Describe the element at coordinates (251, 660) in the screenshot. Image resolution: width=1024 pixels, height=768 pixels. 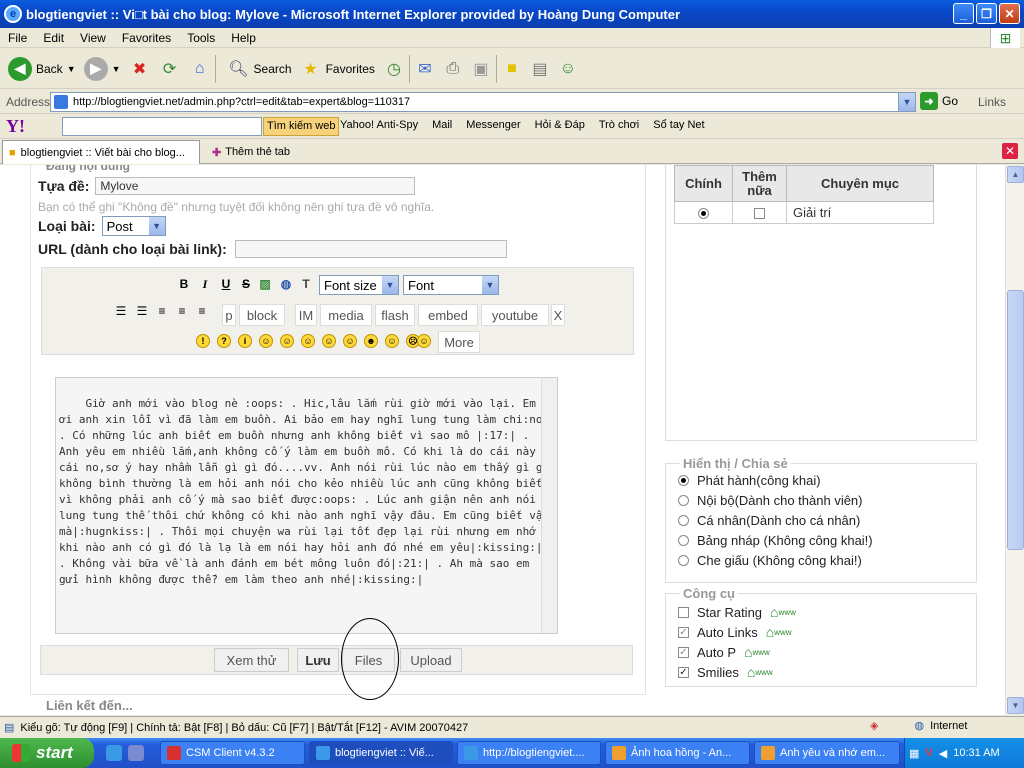
I see `preview-button: Xem thử` at that location.